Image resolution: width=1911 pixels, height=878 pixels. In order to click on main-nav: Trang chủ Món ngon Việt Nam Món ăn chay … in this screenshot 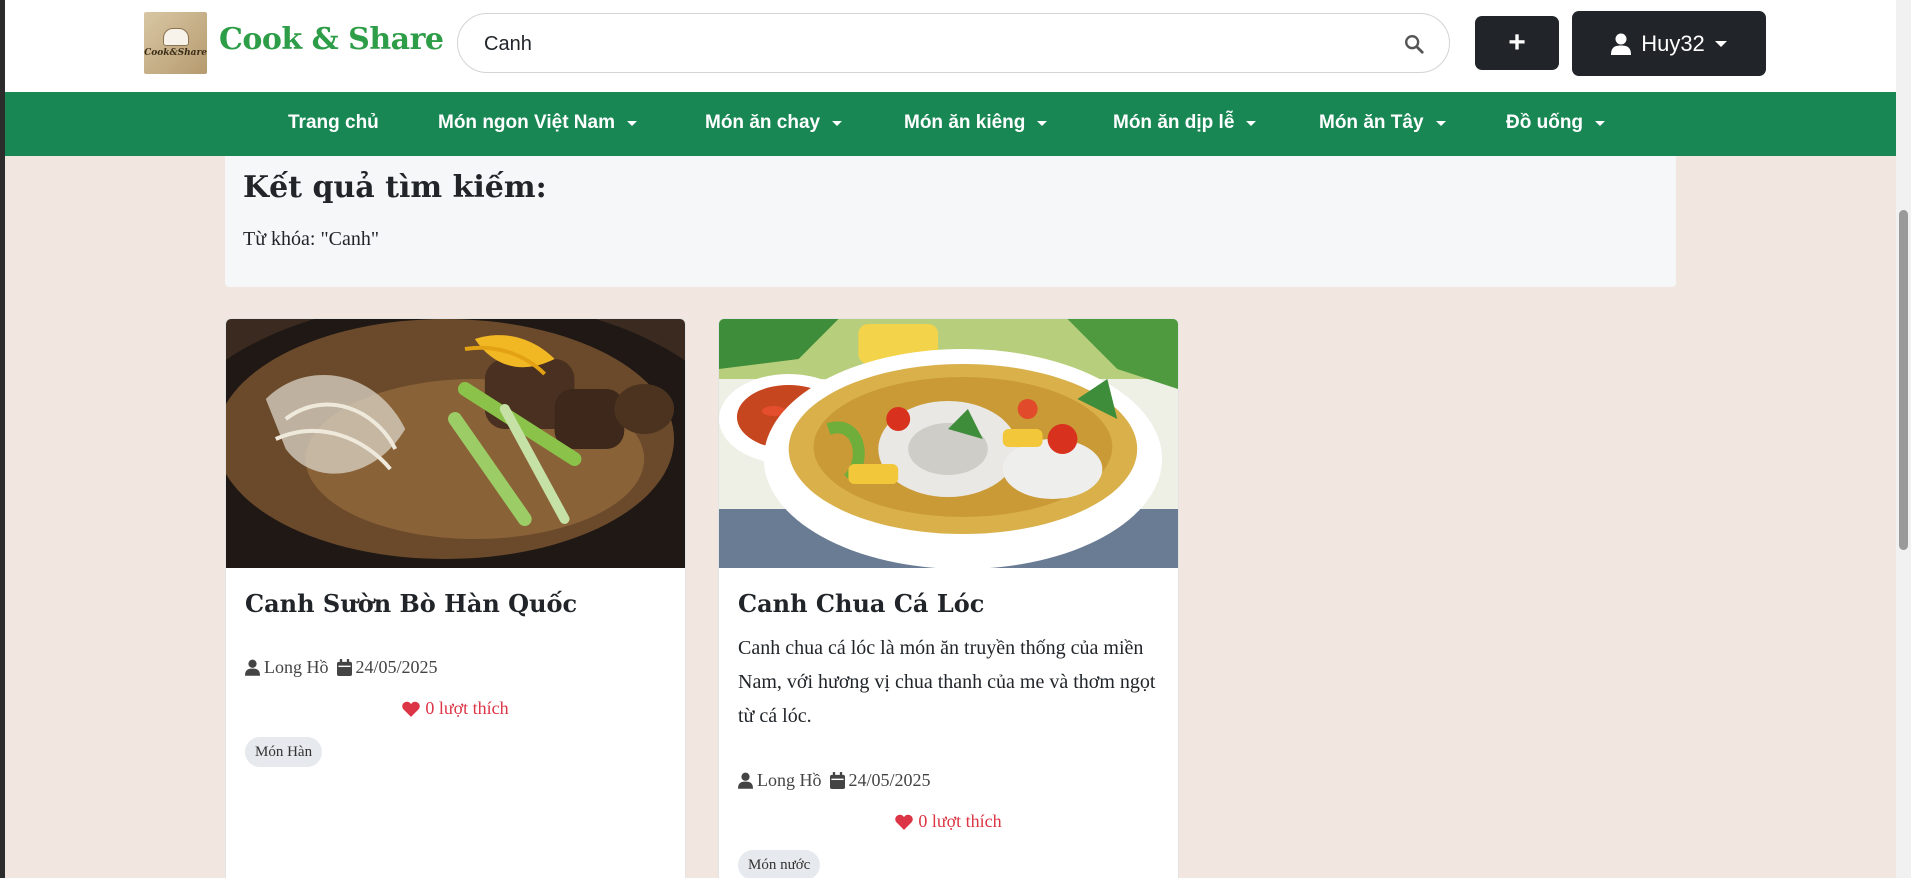, I will do `click(950, 124)`.